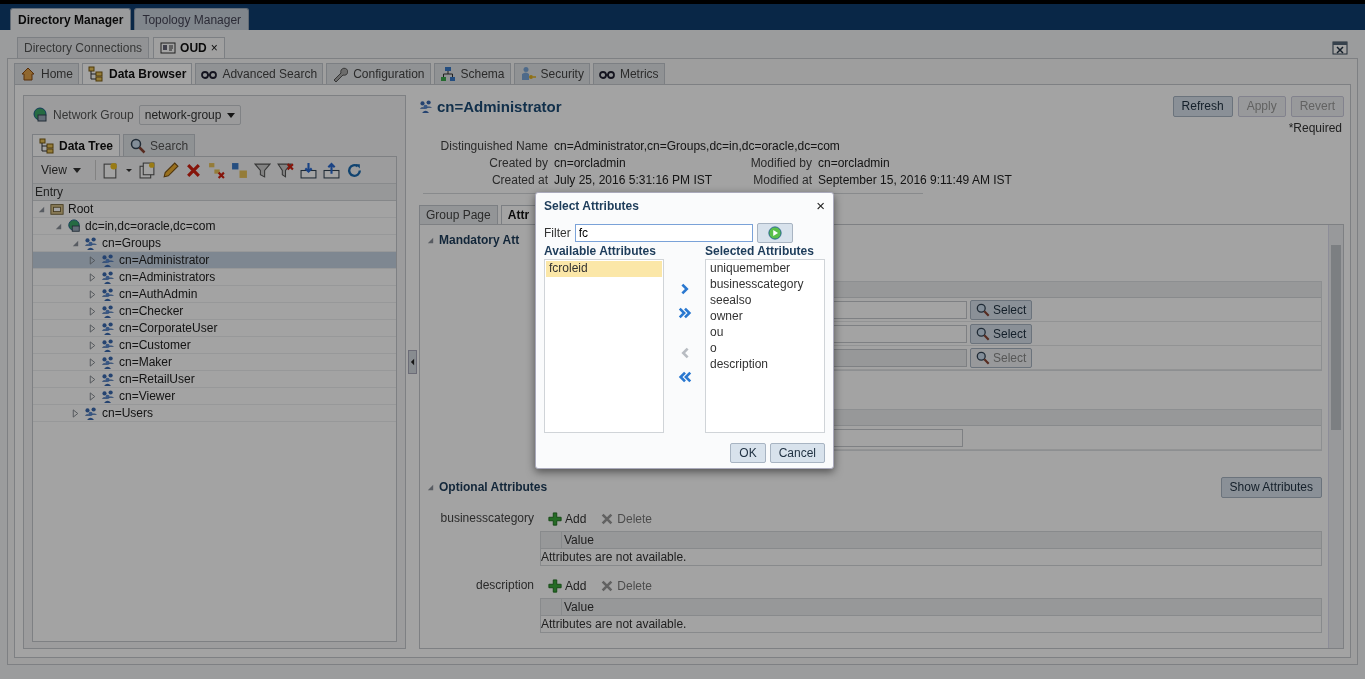 The height and width of the screenshot is (679, 1365). I want to click on clear-filter-icon, so click(285, 170).